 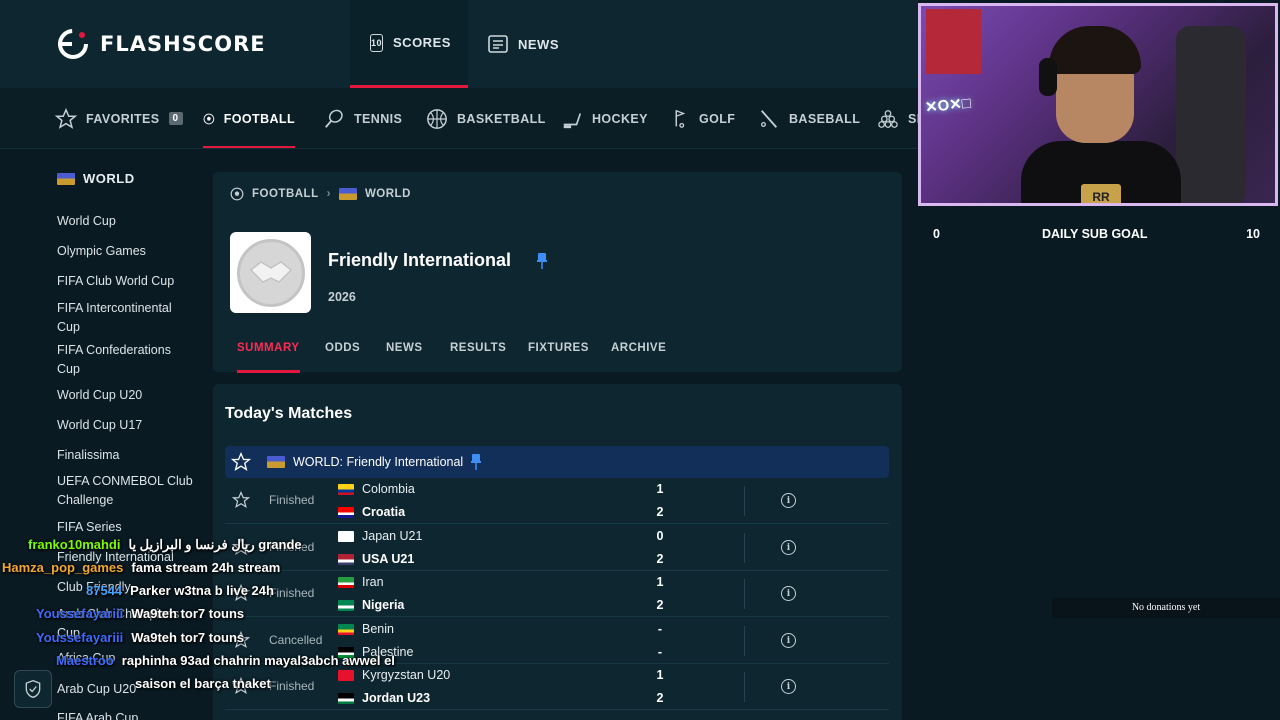 I want to click on gaming-chair, so click(x=1211, y=114).